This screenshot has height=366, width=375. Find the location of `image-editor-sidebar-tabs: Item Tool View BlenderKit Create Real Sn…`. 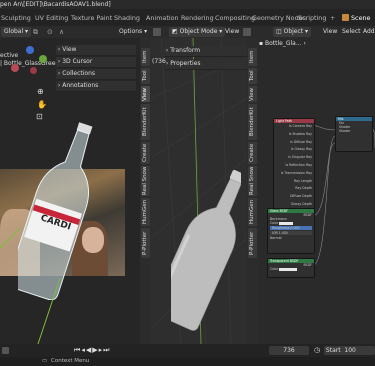

image-editor-sidebar-tabs: Item Tool View BlenderKit Create Real Sn… is located at coordinates (145, 191).